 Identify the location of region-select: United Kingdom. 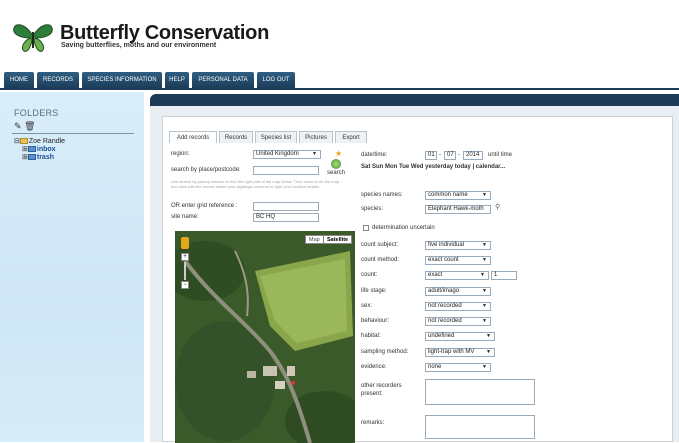
(287, 154).